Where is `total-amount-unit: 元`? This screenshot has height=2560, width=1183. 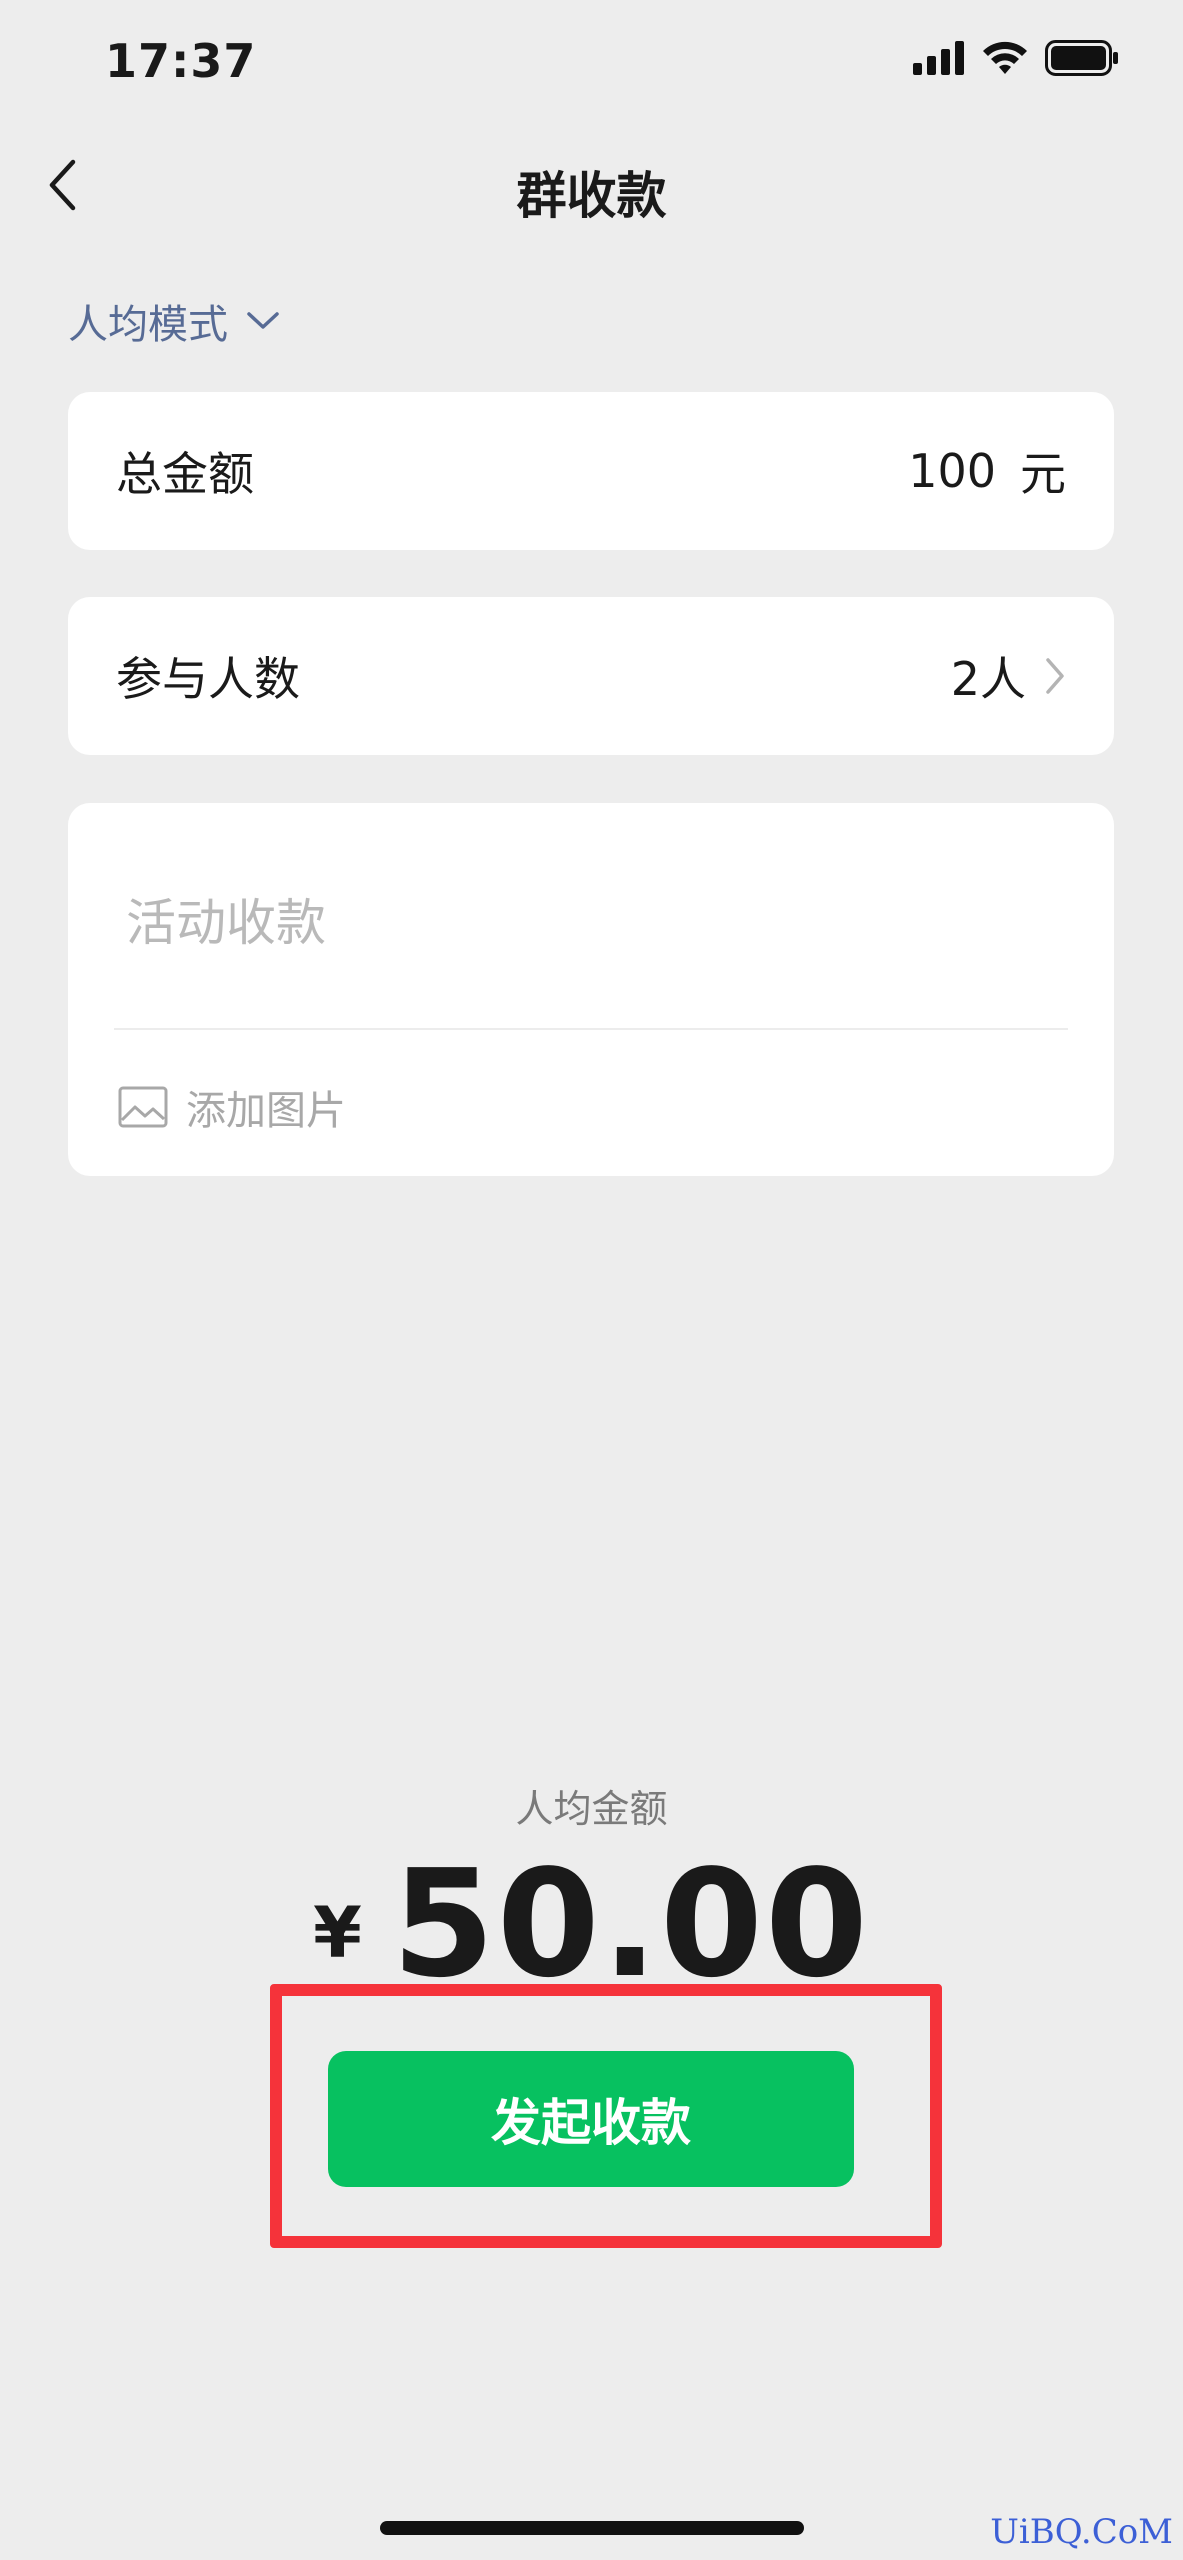
total-amount-unit: 元 is located at coordinates (1043, 474).